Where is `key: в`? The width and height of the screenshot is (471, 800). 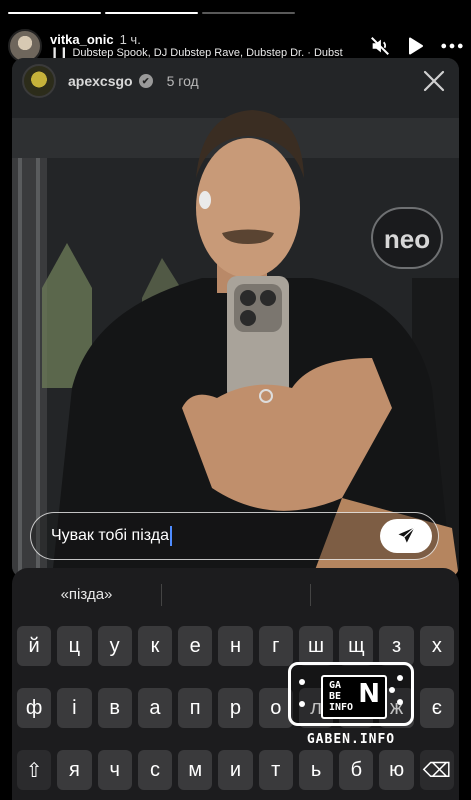
key: в is located at coordinates (114, 708).